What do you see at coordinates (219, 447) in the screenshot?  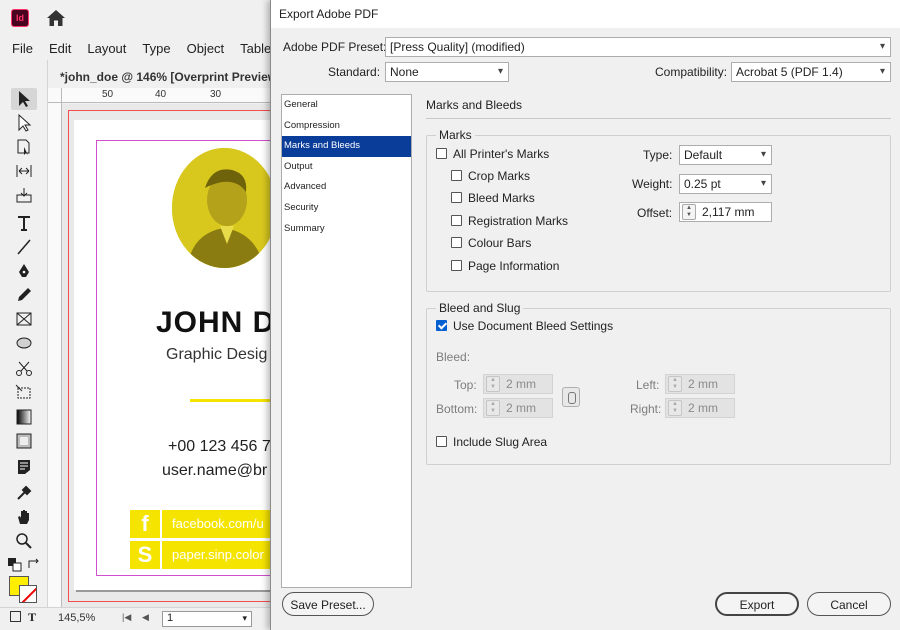 I see `card-phone: +00 123 456 7` at bounding box center [219, 447].